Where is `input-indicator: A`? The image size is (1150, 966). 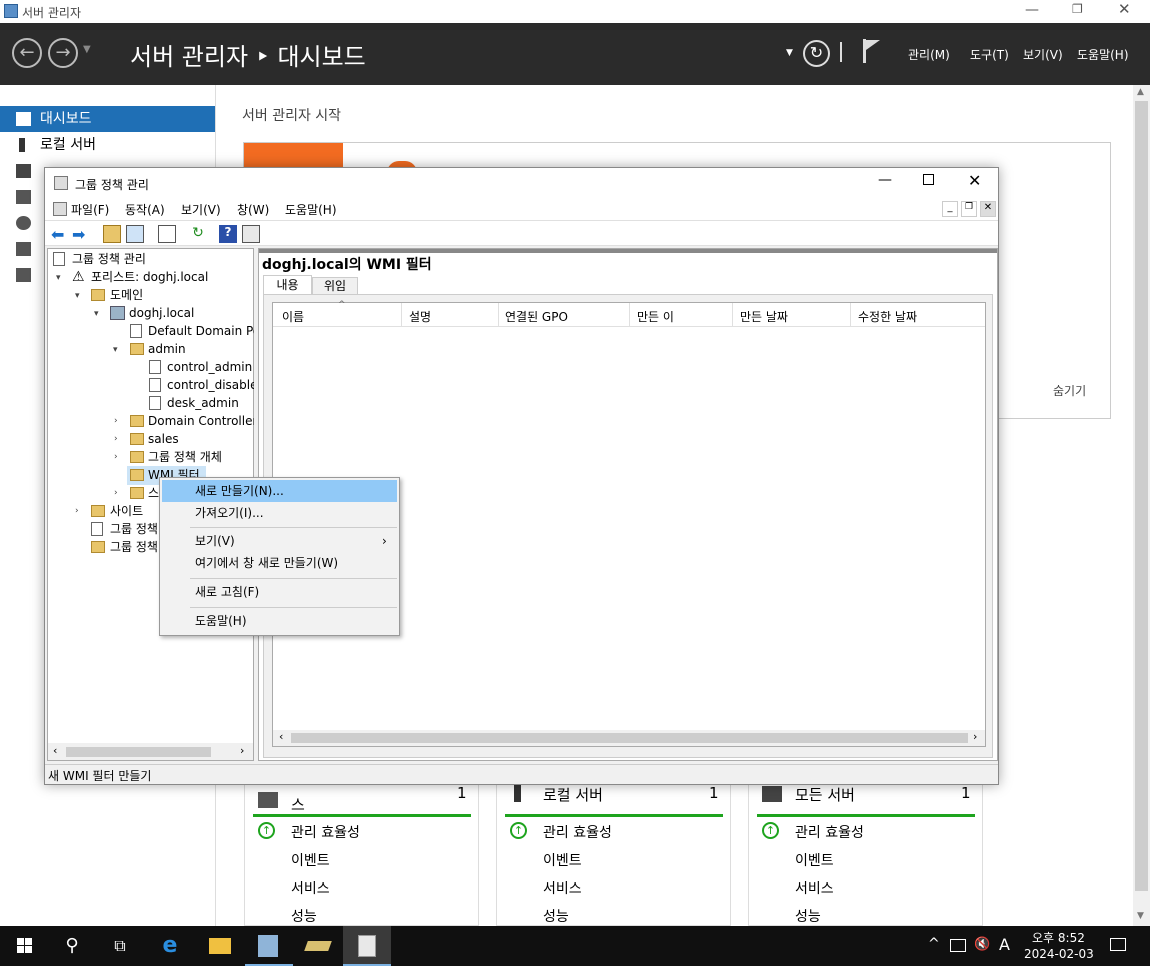
input-indicator: A is located at coordinates (1004, 944).